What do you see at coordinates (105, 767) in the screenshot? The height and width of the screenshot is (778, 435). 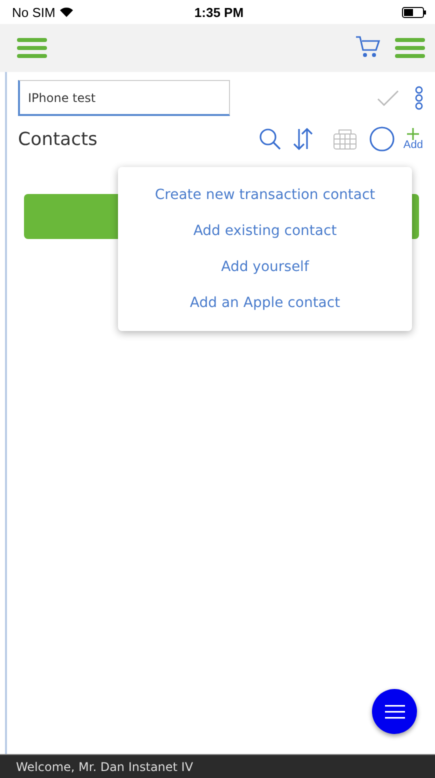 I see `welcome-text: Welcome, Mr. Dan Instanet IV` at bounding box center [105, 767].